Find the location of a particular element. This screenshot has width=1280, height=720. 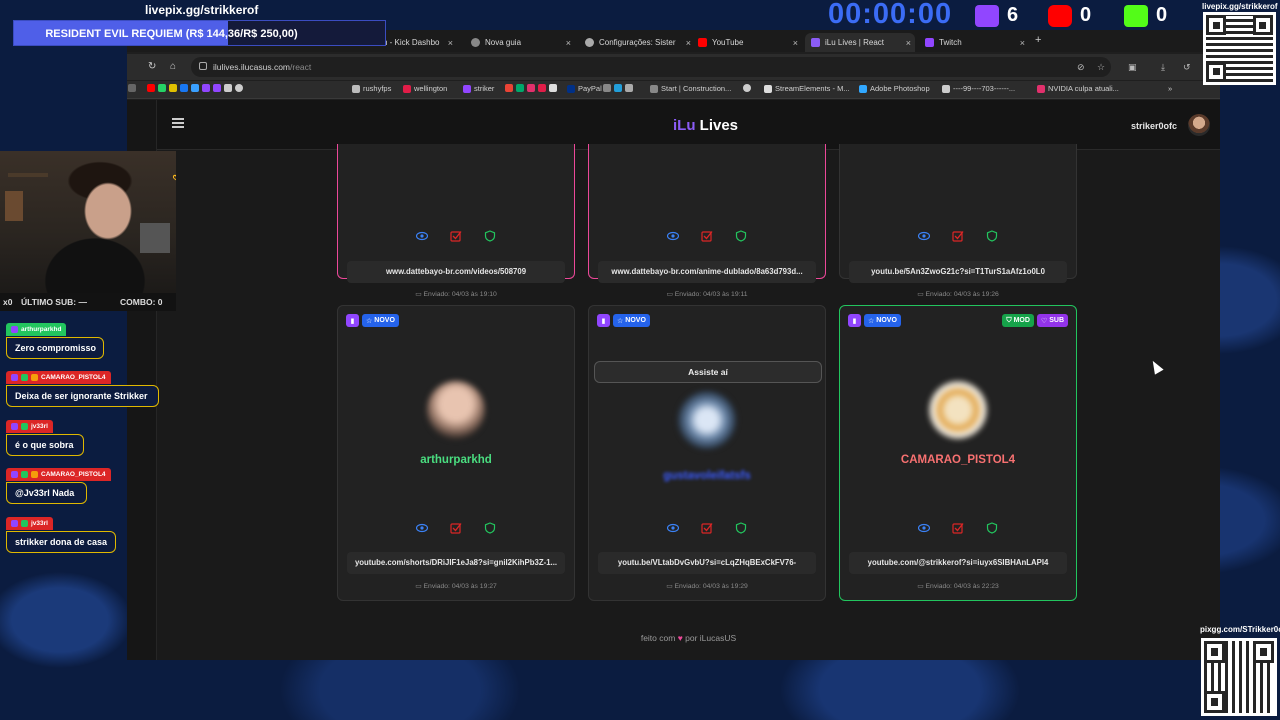

bookmark-globe is located at coordinates (747, 88).